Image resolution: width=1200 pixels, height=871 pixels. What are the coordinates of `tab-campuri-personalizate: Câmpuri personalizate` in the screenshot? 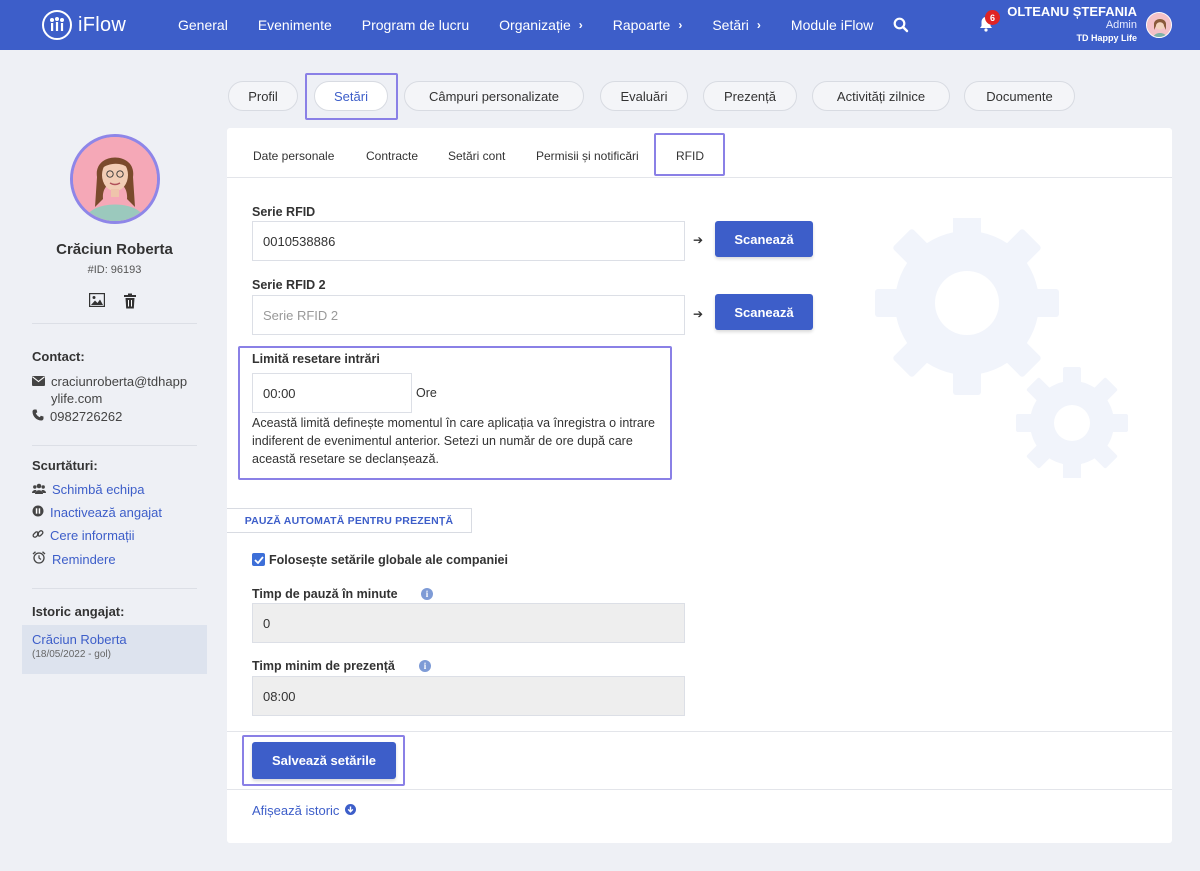 It's located at (494, 96).